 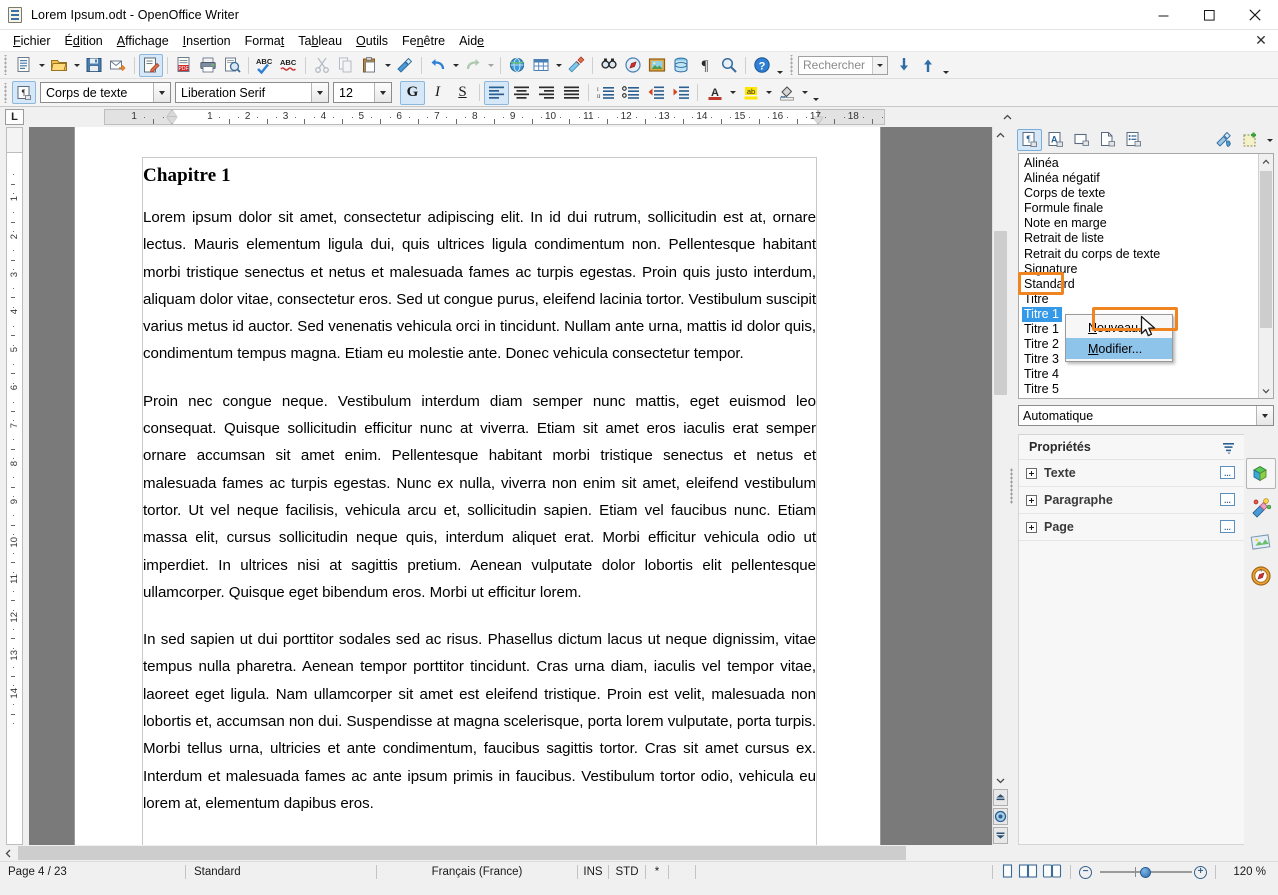 I want to click on book-view-icon, so click(x=1052, y=872).